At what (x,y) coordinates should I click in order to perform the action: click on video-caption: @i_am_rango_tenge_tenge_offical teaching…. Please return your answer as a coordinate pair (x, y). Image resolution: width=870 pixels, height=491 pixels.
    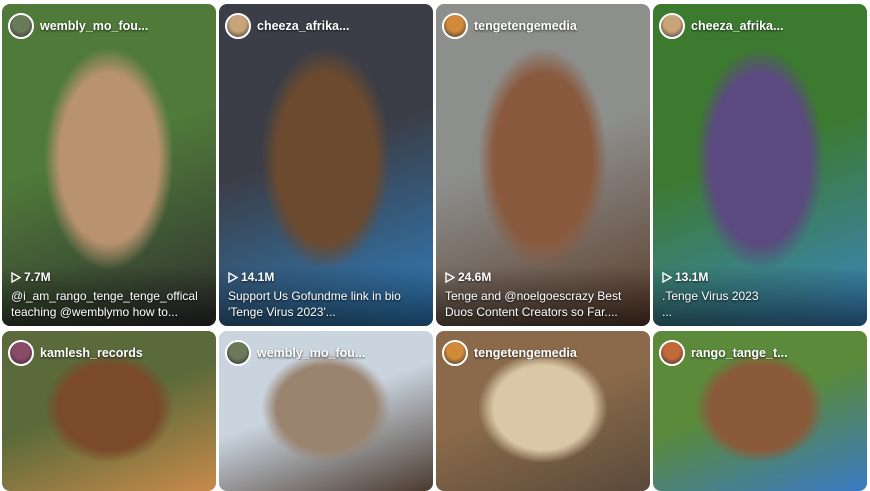
    Looking at the image, I should click on (104, 304).